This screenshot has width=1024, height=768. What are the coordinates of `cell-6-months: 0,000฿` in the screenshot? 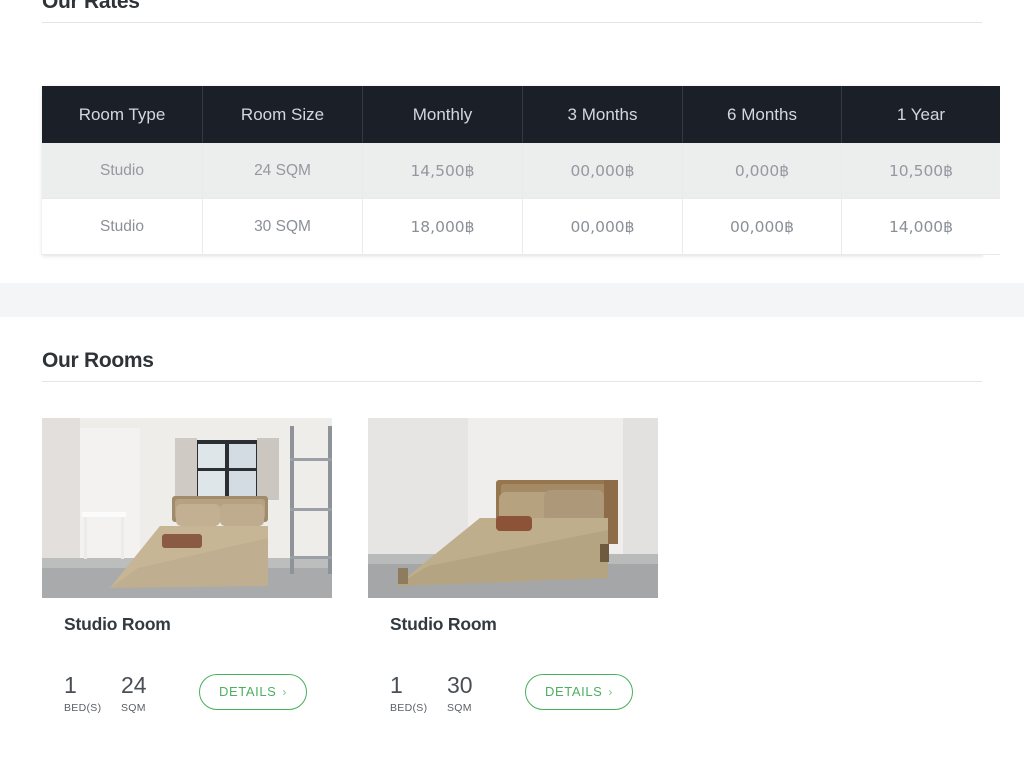 It's located at (762, 171).